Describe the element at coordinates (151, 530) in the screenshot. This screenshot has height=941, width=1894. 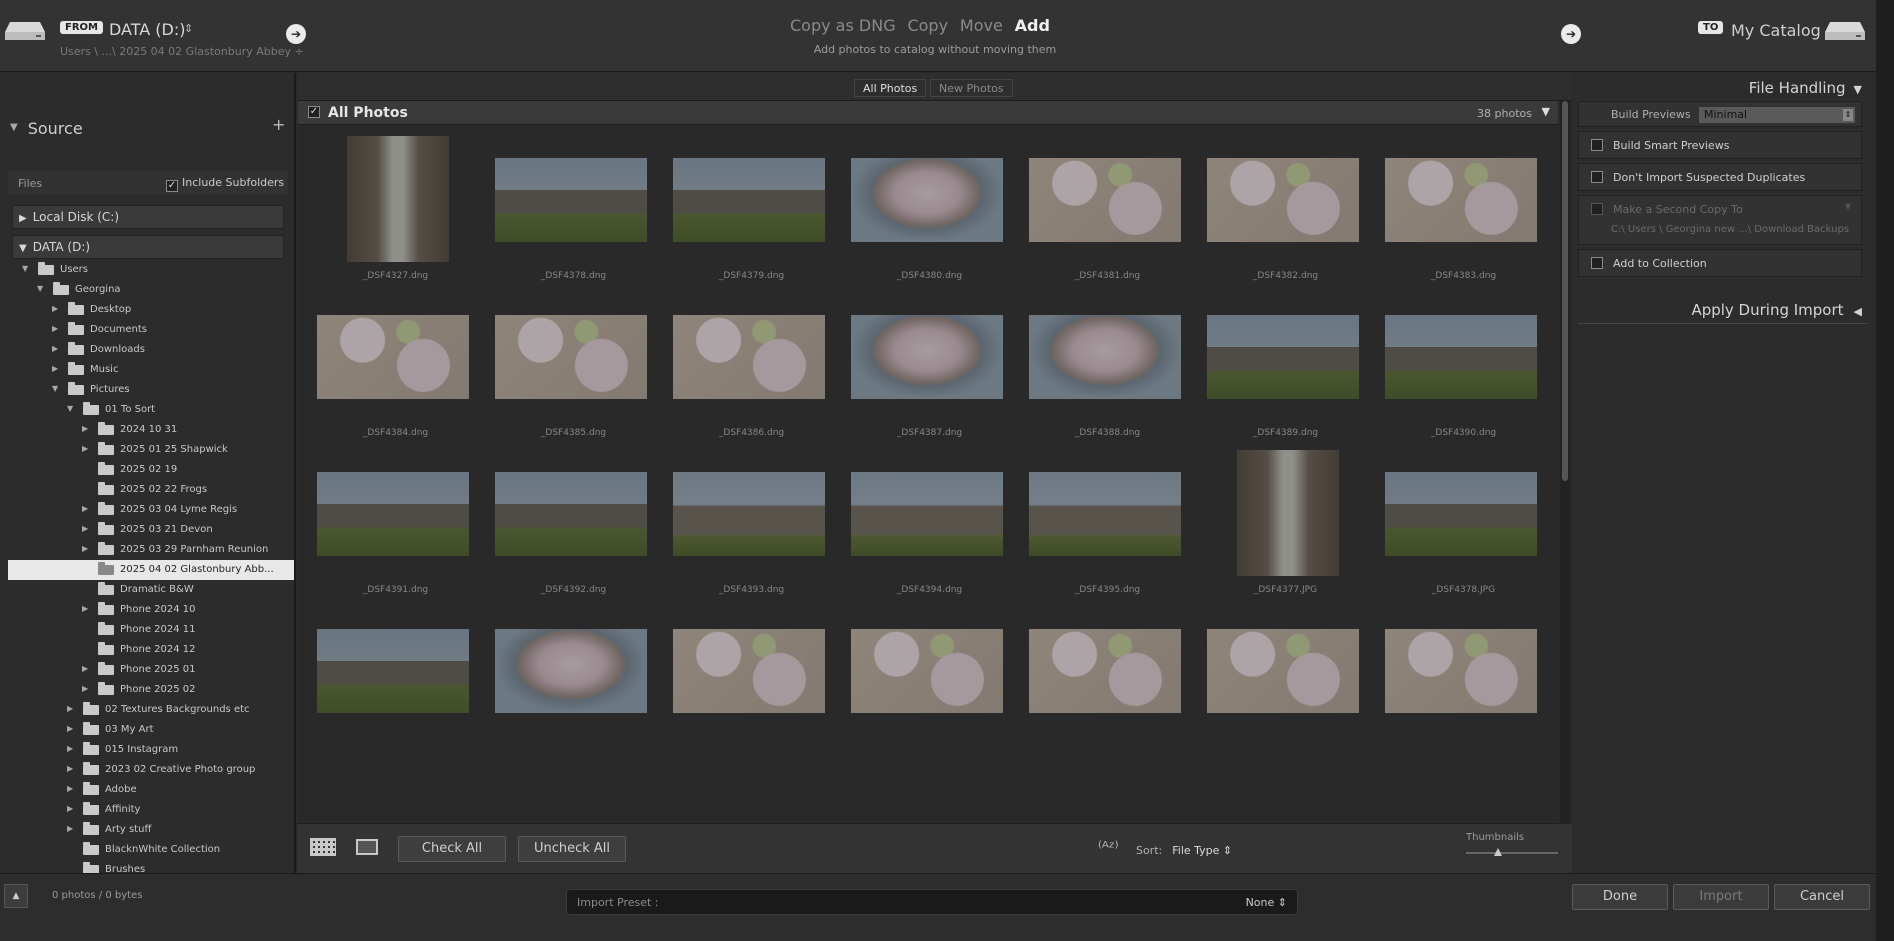
I see `folder-tree-item: ▶ 2025 03 21 Devon` at that location.